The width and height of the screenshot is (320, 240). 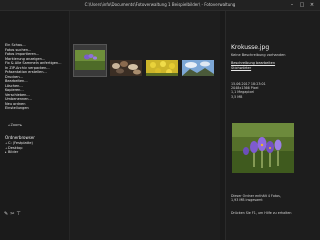 I want to click on thumbnail-landscape, so click(x=198, y=60).